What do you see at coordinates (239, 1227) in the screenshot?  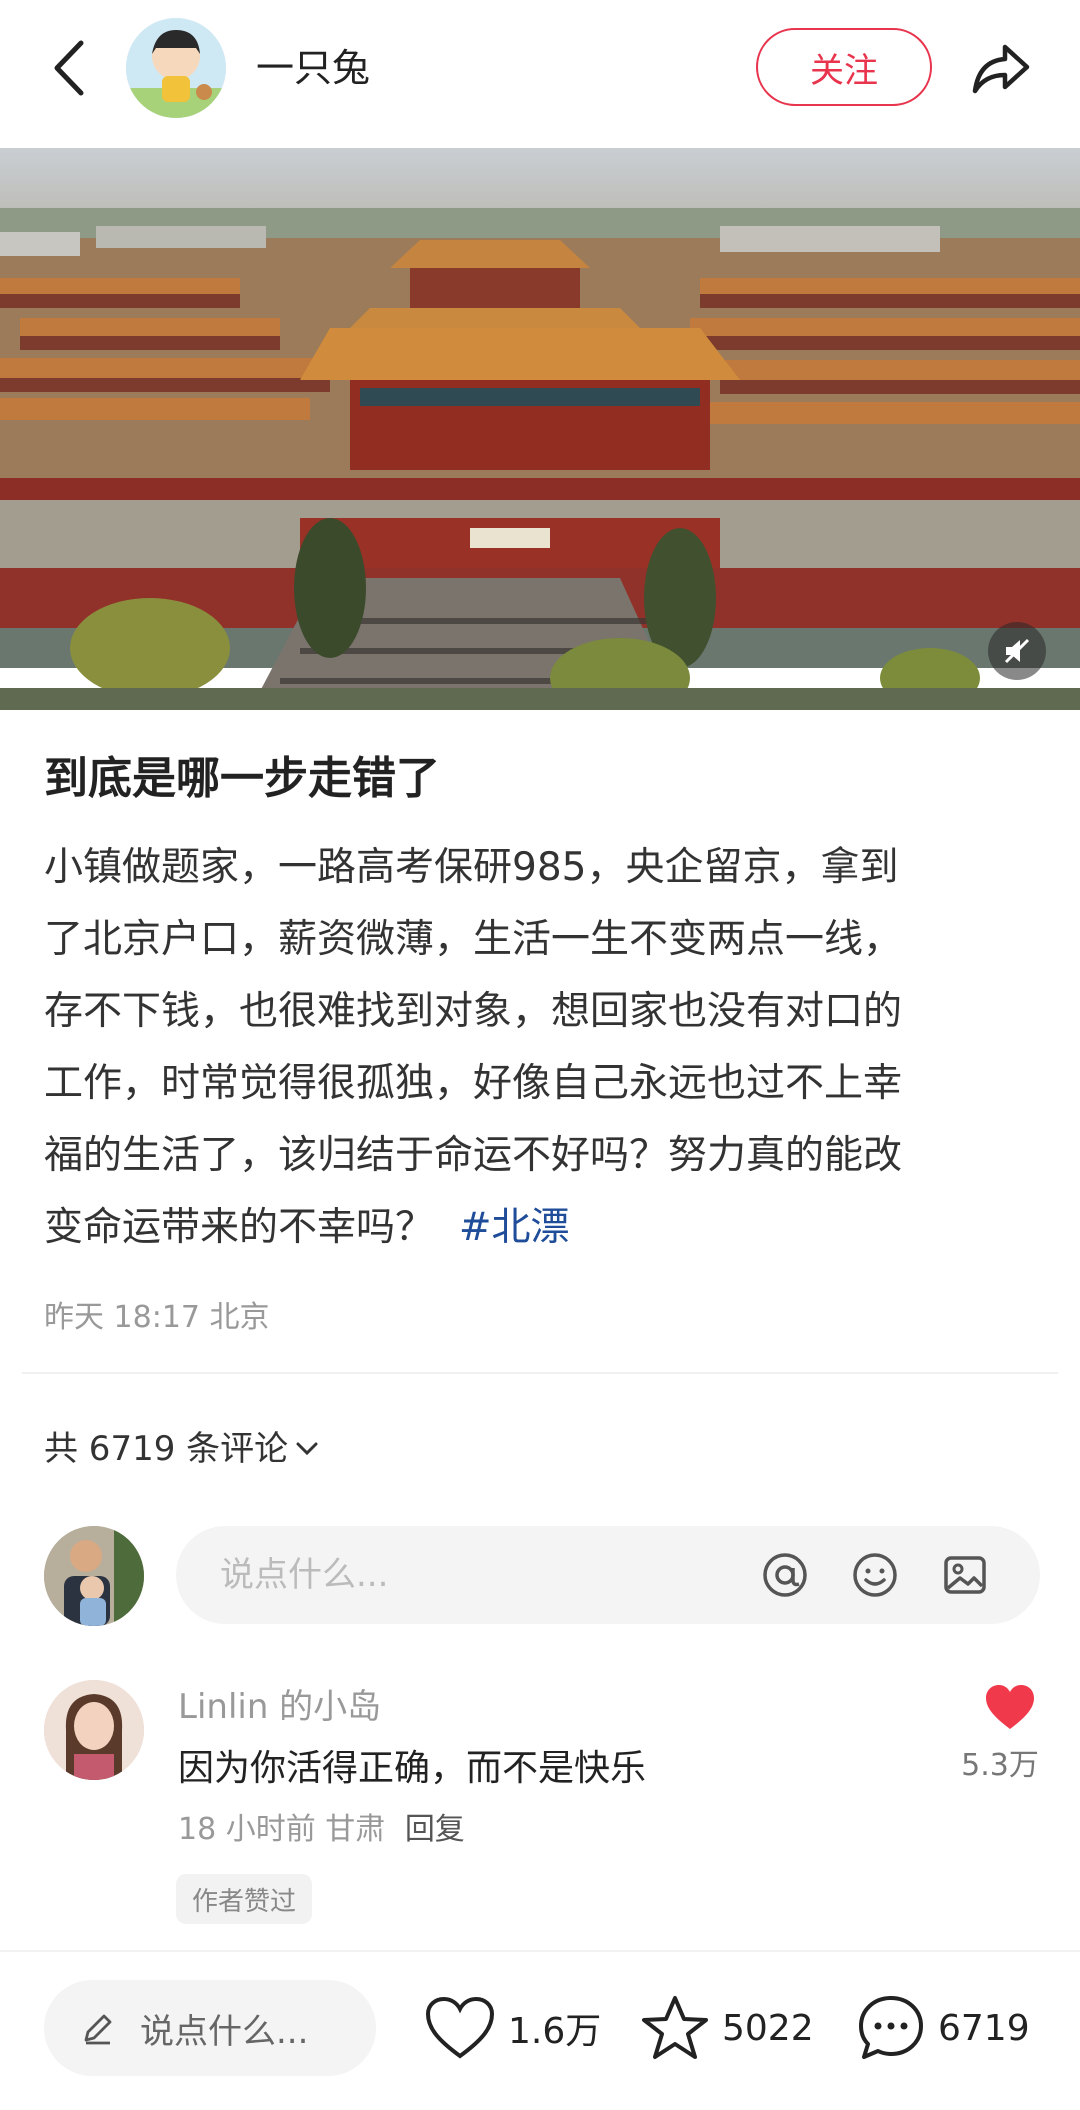 I see `post-body-line: 变命运带来的不幸吗？` at bounding box center [239, 1227].